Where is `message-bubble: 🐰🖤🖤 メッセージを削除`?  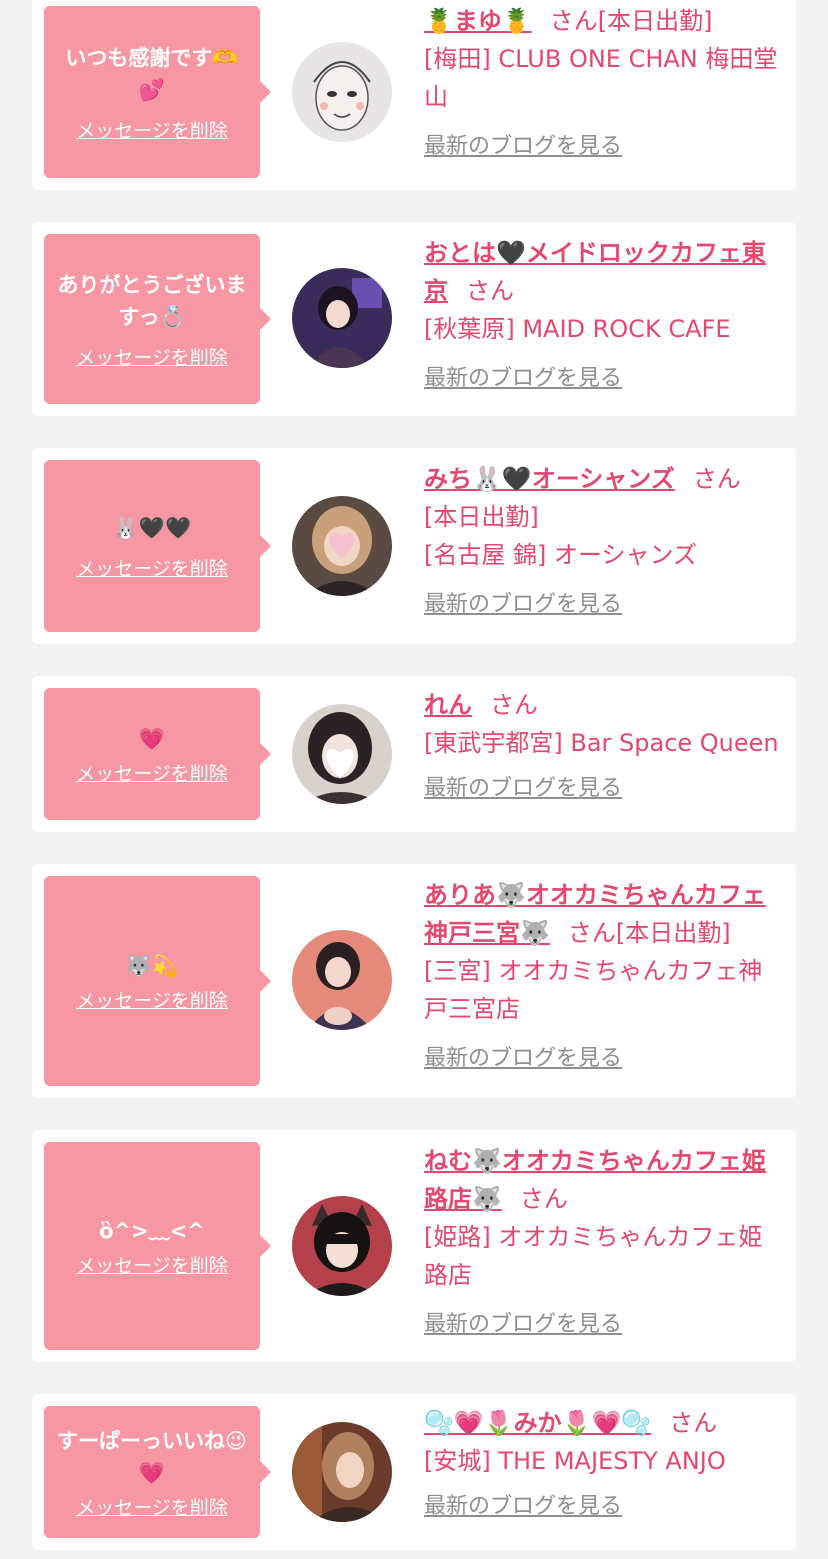
message-bubble: 🐰🖤🖤 メッセージを削除 is located at coordinates (157, 546).